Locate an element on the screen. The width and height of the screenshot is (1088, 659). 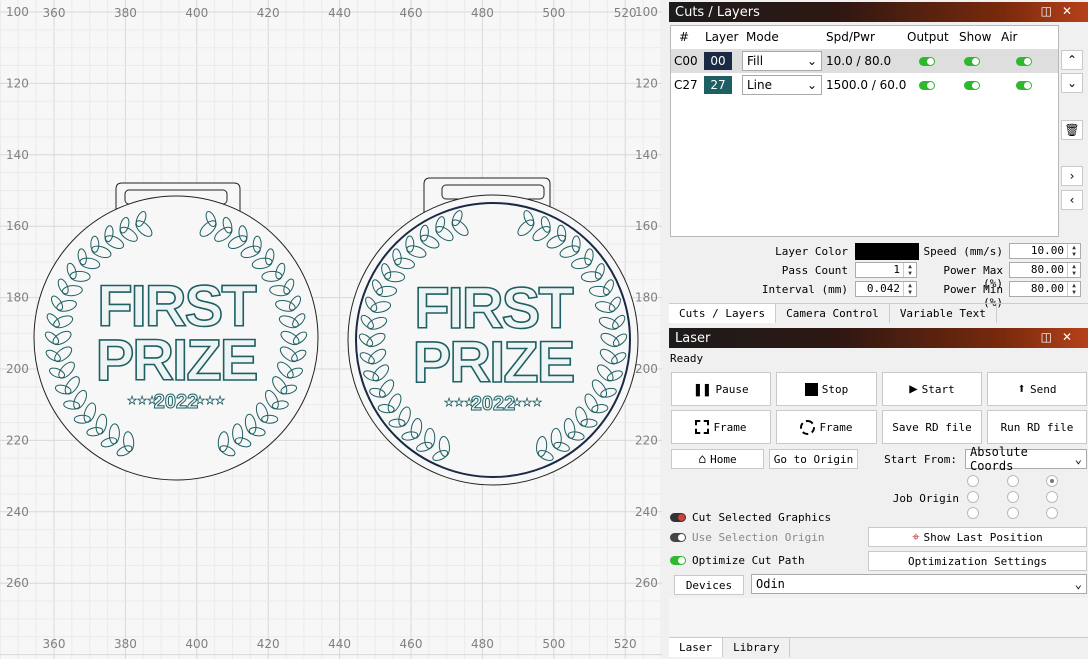
stop-button: Stop is located at coordinates (826, 389).